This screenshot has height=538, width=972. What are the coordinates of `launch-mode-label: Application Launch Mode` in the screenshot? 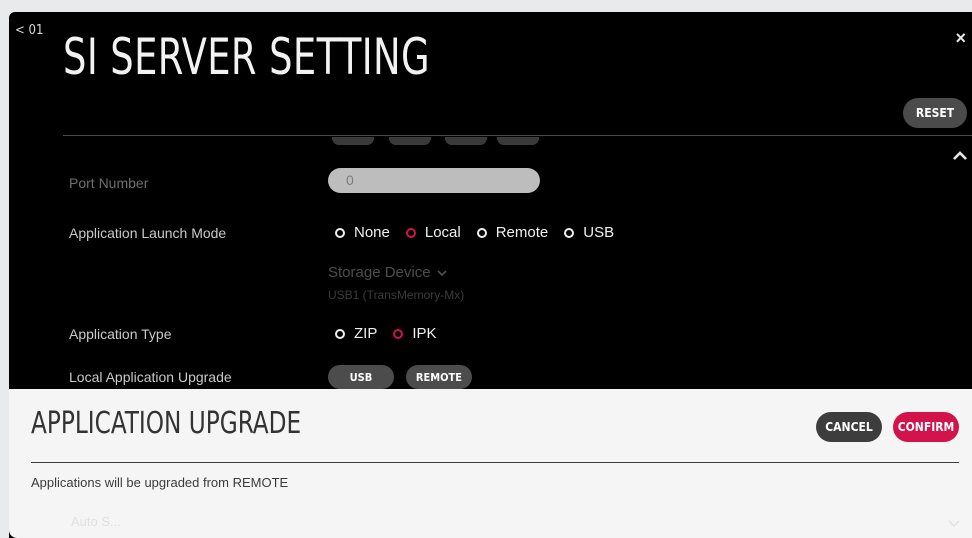 It's located at (148, 233).